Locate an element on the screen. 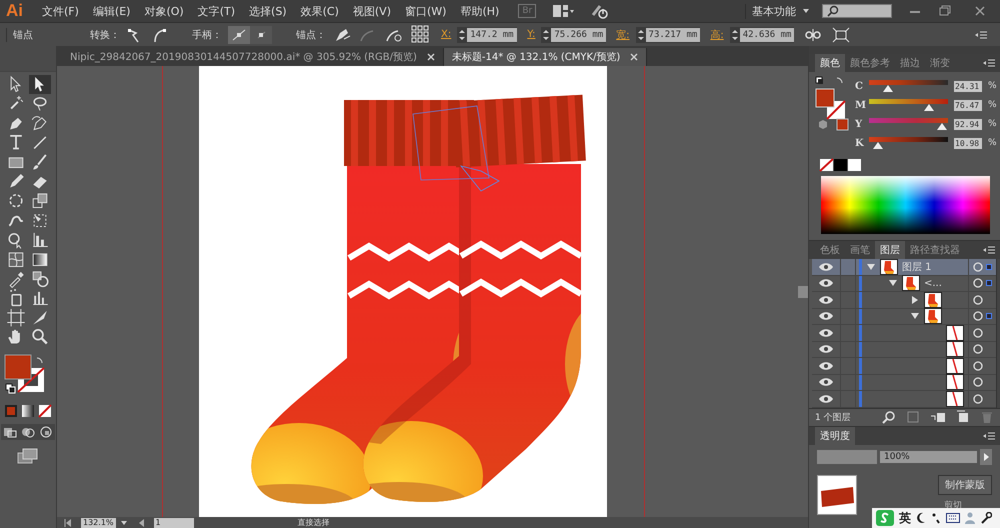  swatch-presets-icon is located at coordinates (841, 165).